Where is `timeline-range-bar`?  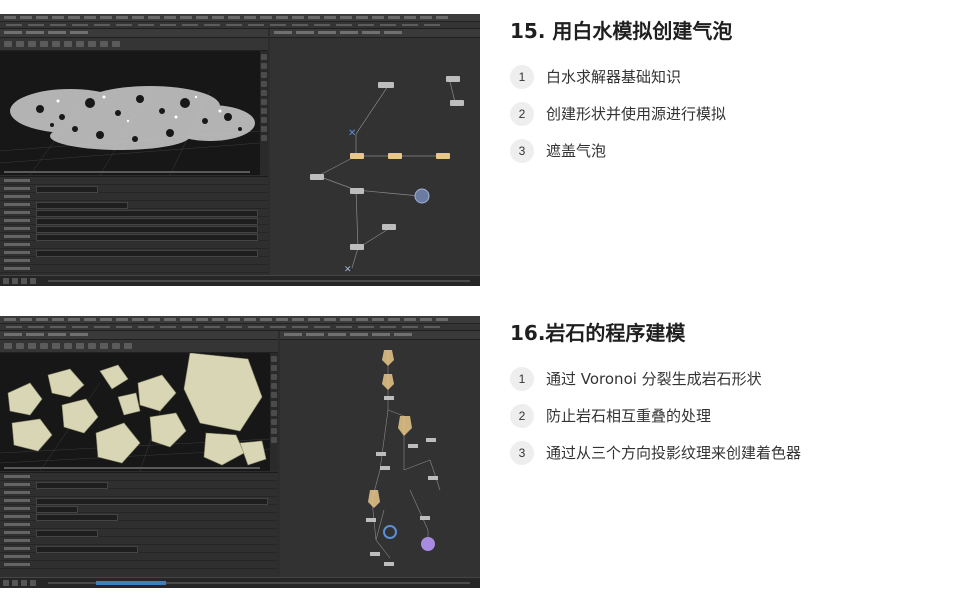 timeline-range-bar is located at coordinates (131, 583).